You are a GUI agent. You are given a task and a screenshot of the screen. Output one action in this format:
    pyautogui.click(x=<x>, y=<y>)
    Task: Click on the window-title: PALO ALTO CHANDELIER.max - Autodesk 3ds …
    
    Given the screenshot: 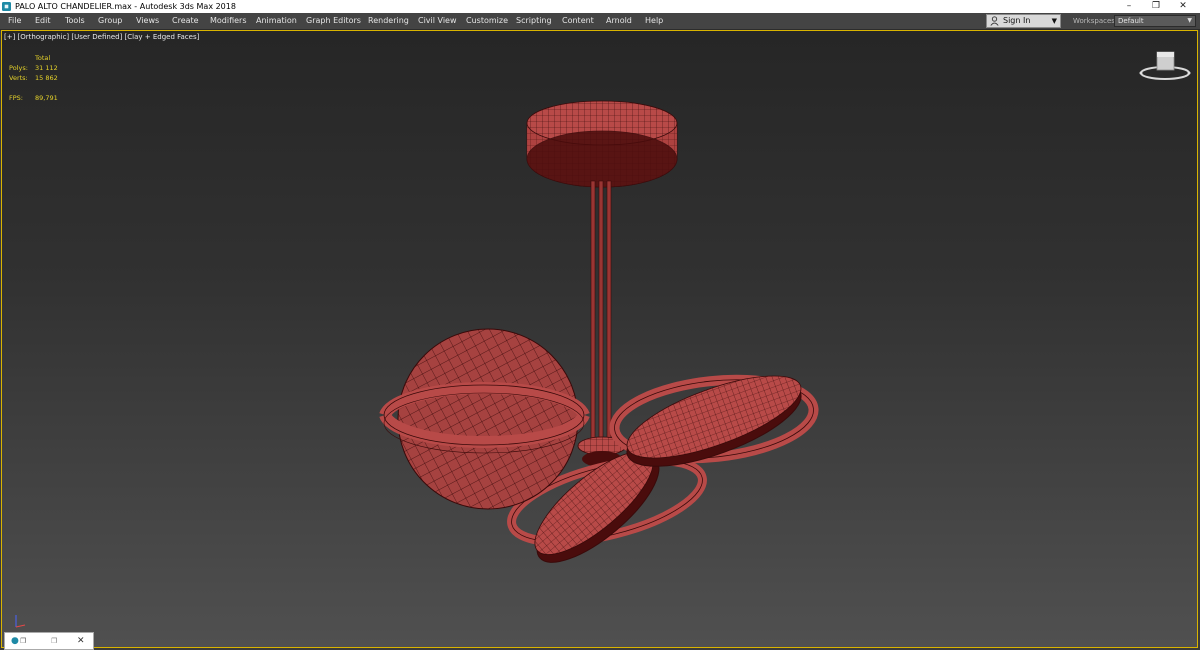 What is the action you would take?
    pyautogui.click(x=125, y=6)
    